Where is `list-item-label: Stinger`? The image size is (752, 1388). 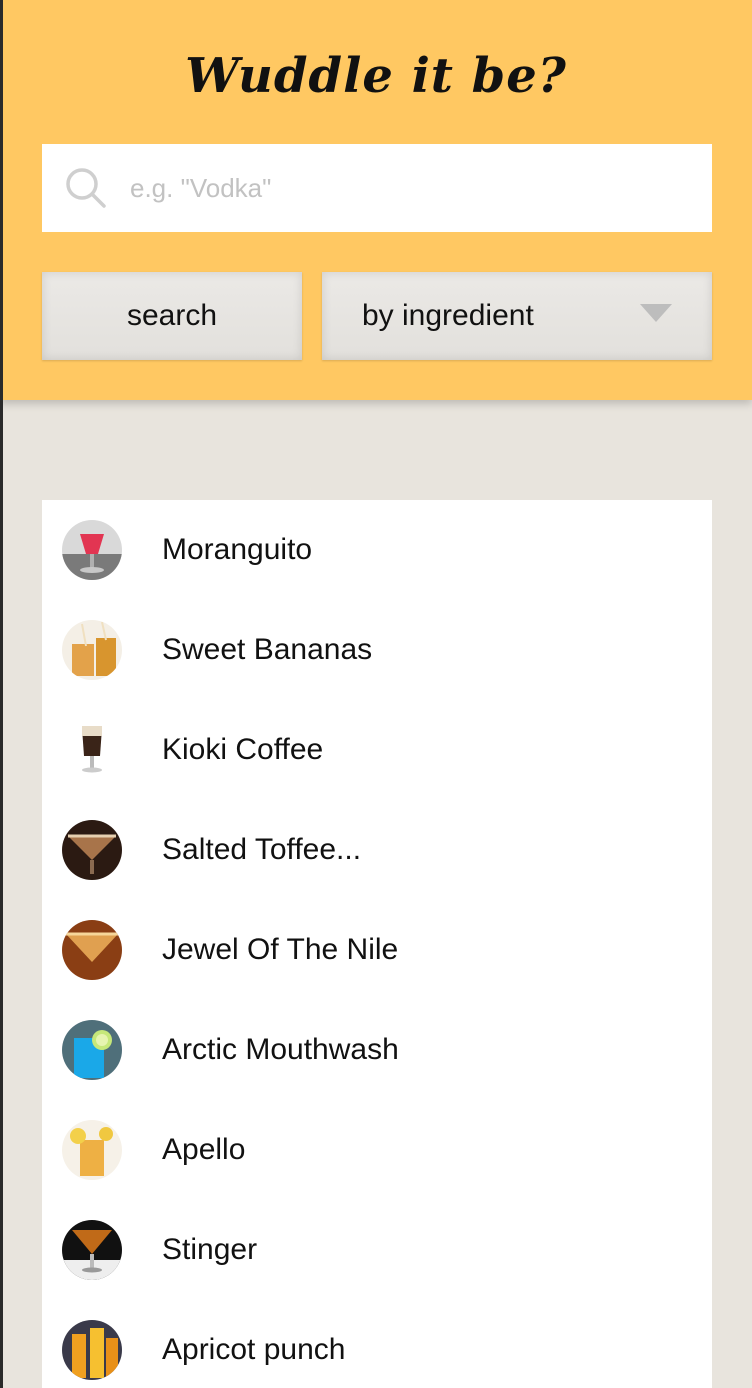 list-item-label: Stinger is located at coordinates (210, 1249).